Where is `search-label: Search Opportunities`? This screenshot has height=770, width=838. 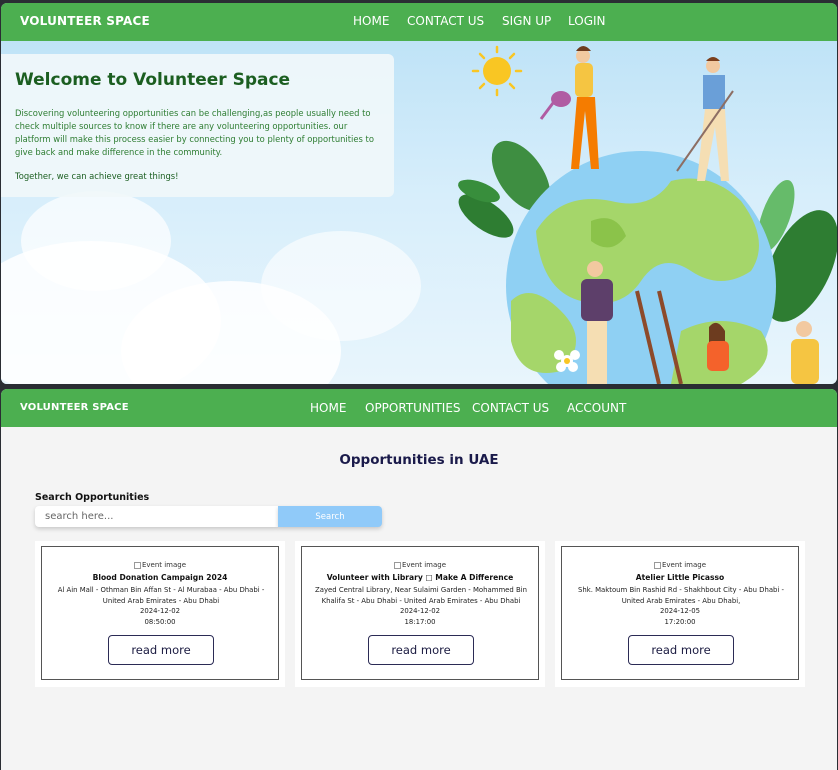
search-label: Search Opportunities is located at coordinates (92, 497).